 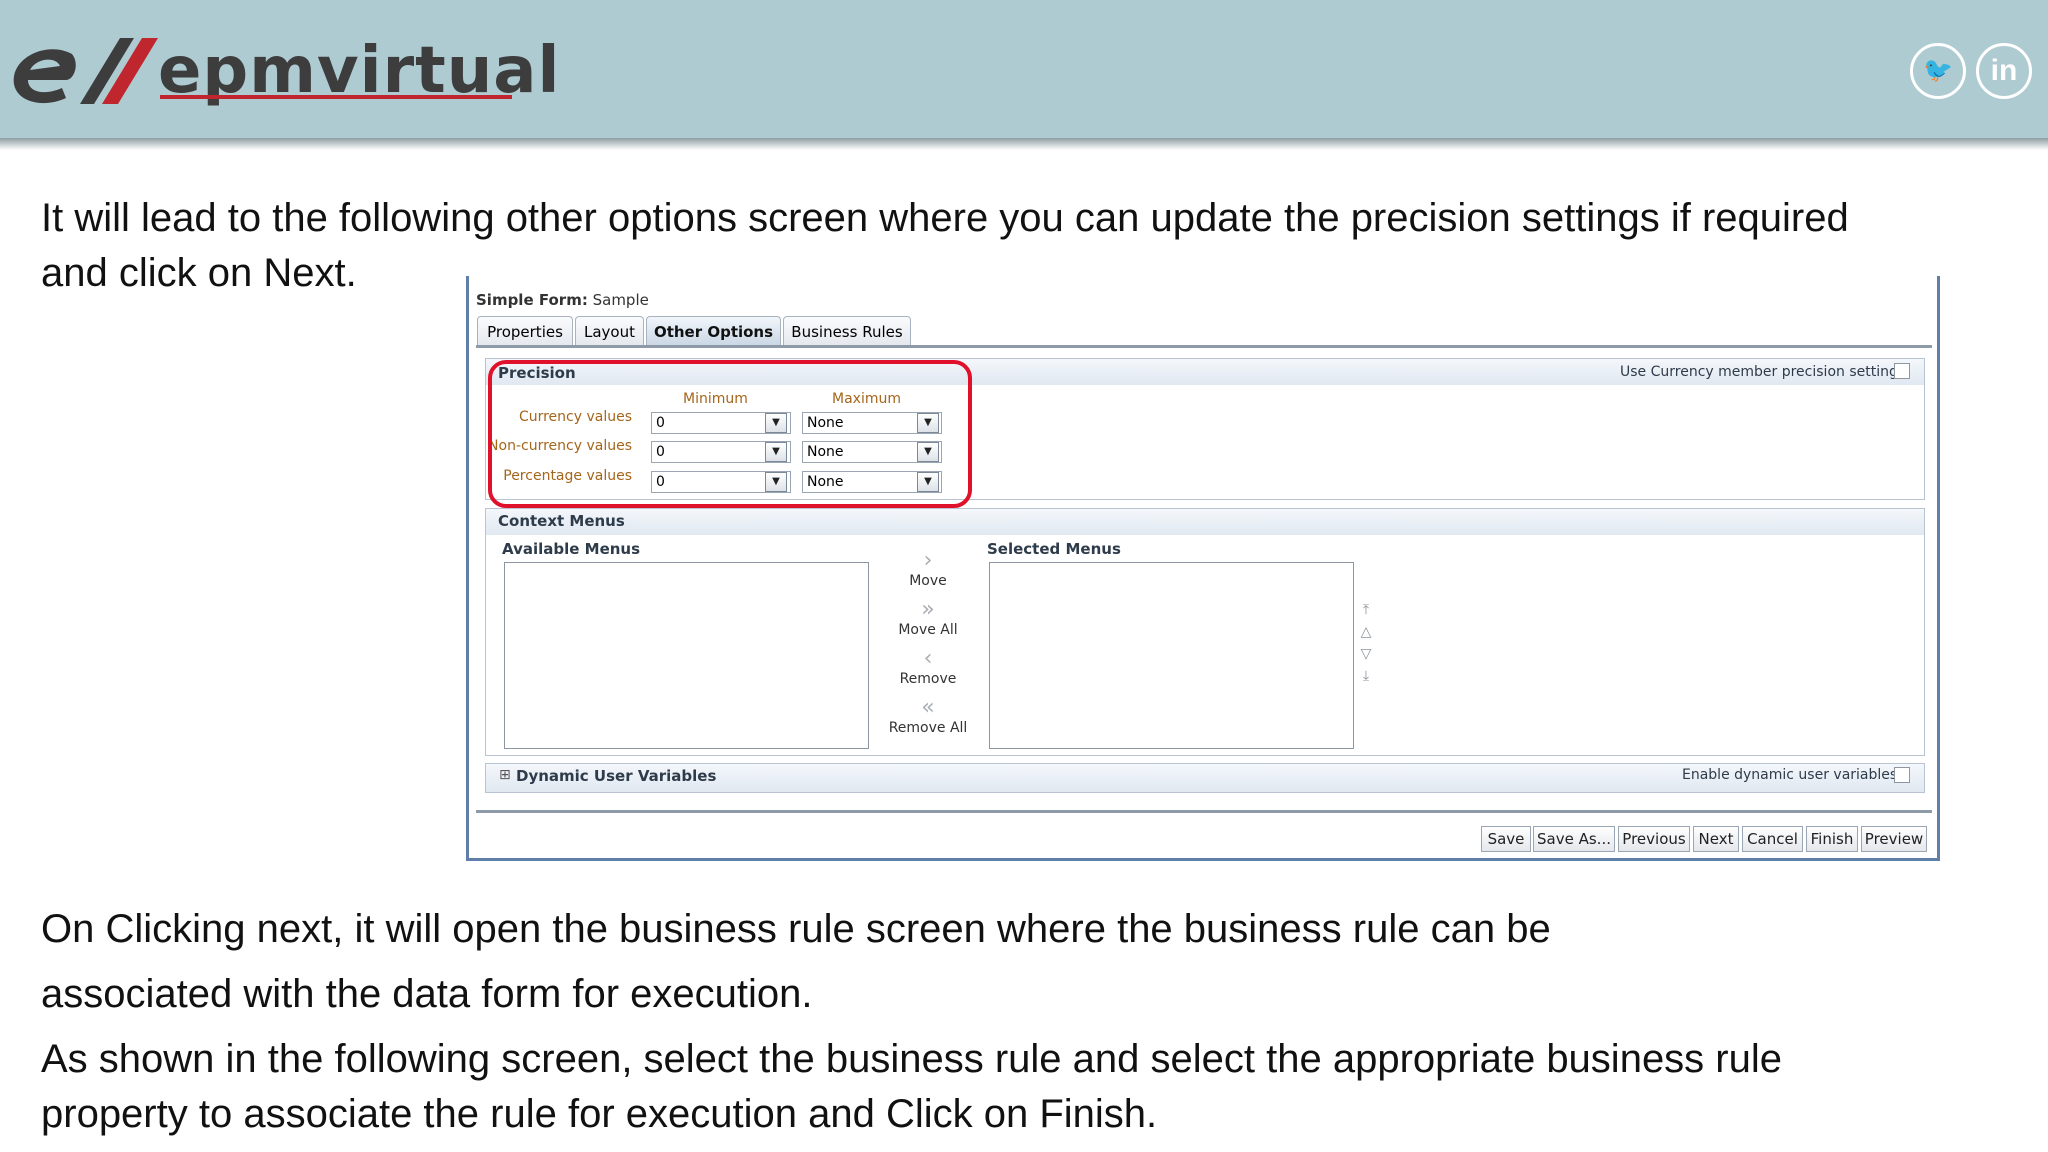 I want to click on move-to-top-icon: ⤒, so click(x=1366, y=610).